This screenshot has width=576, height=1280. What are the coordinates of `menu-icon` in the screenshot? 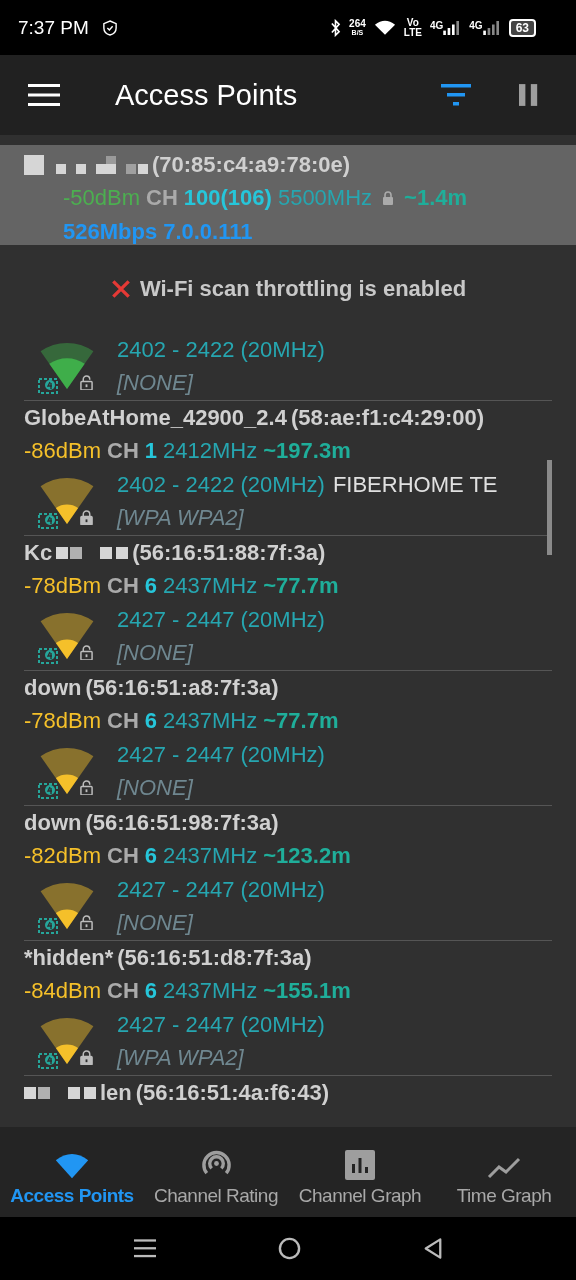 It's located at (44, 95).